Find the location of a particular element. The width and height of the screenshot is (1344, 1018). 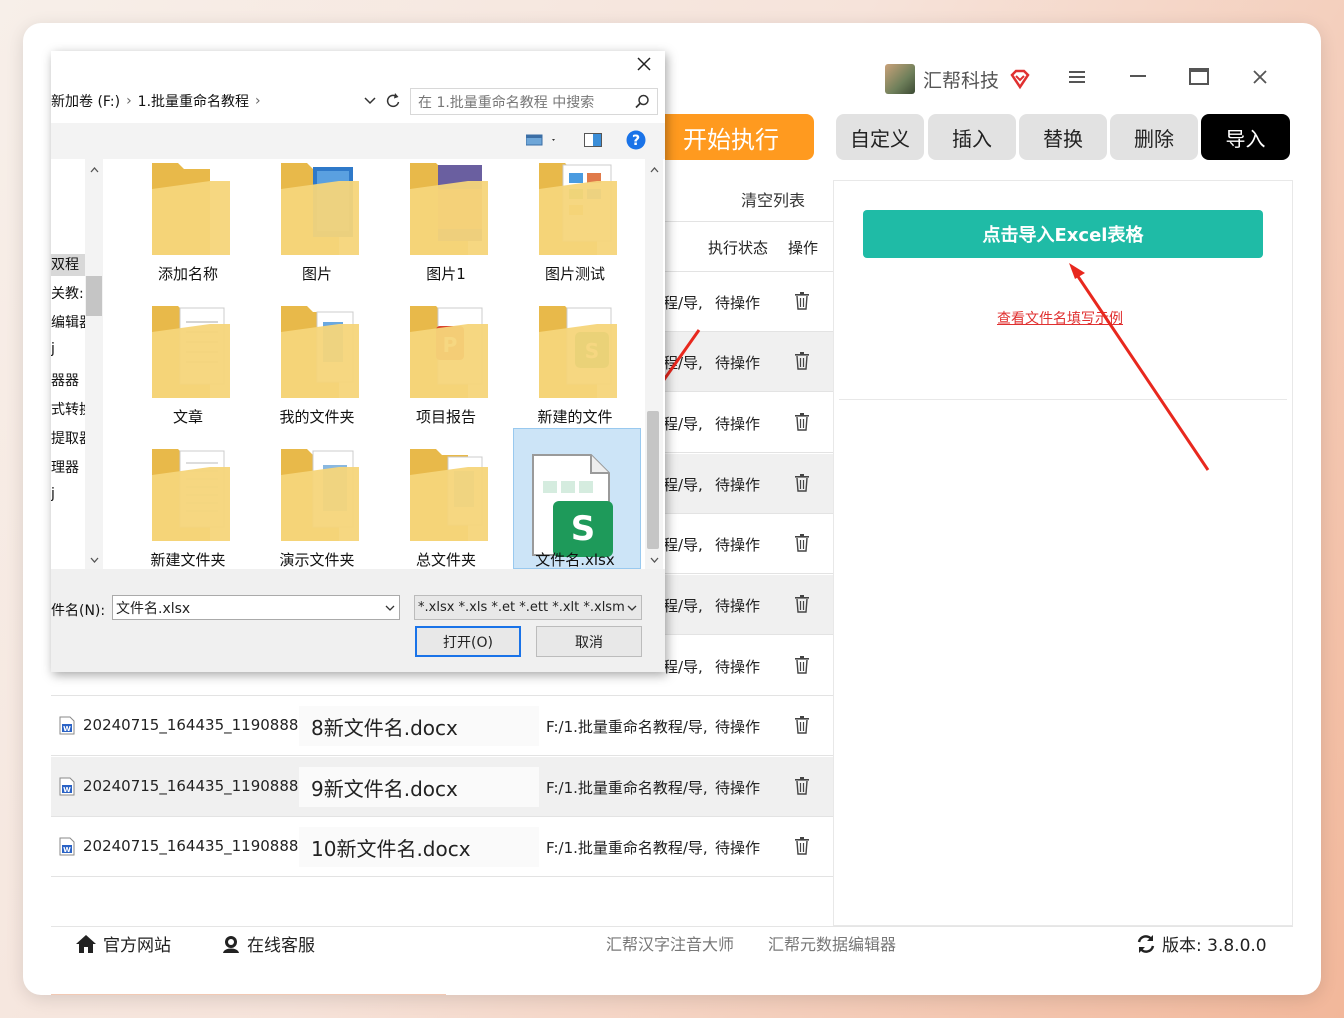

file-item: 图片 is located at coordinates (317, 224).